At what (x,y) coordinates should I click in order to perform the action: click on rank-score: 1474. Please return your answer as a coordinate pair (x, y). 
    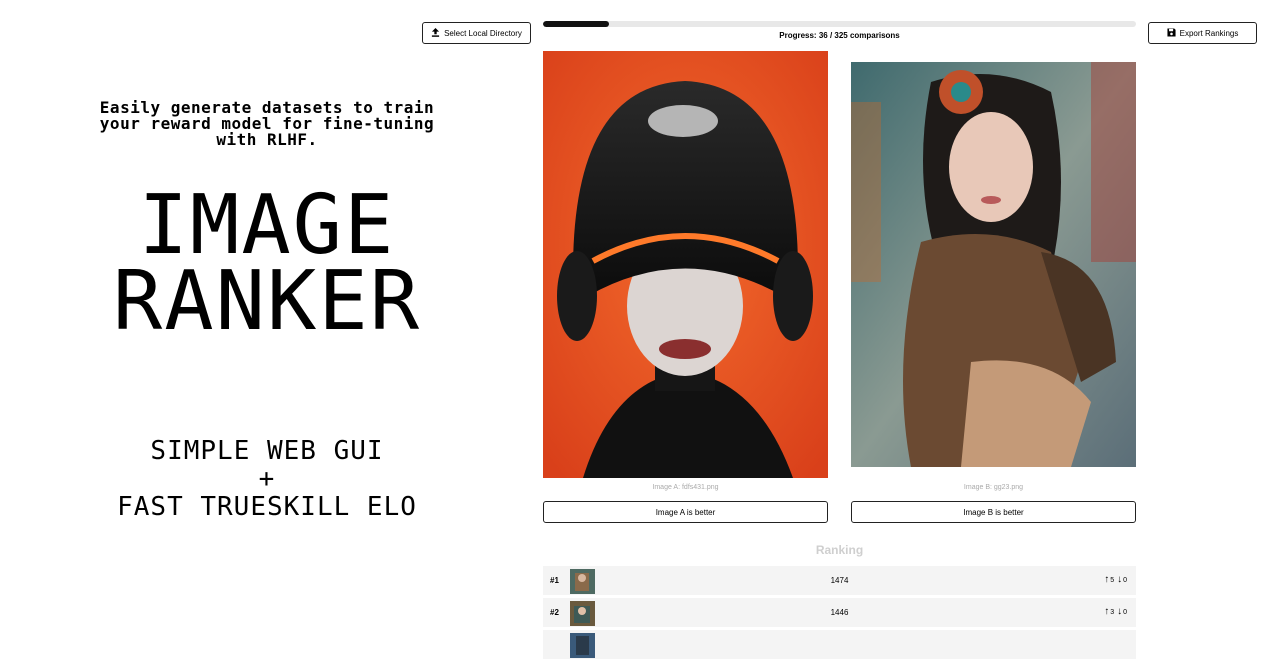
    Looking at the image, I should click on (839, 580).